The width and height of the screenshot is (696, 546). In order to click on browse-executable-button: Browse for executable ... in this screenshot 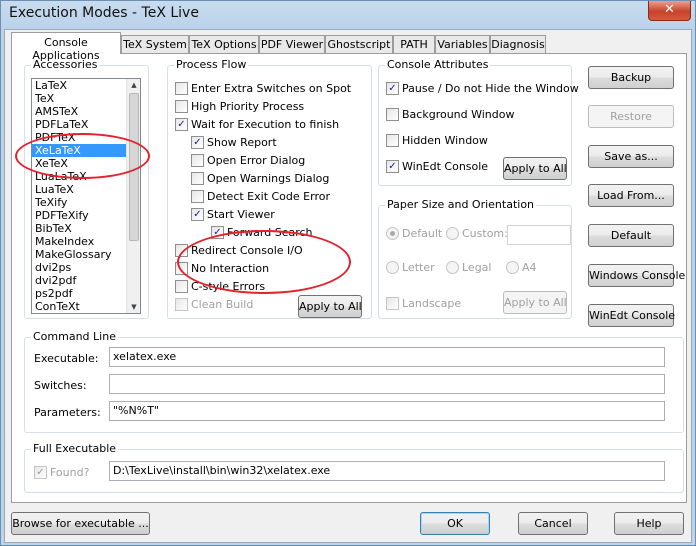, I will do `click(80, 523)`.